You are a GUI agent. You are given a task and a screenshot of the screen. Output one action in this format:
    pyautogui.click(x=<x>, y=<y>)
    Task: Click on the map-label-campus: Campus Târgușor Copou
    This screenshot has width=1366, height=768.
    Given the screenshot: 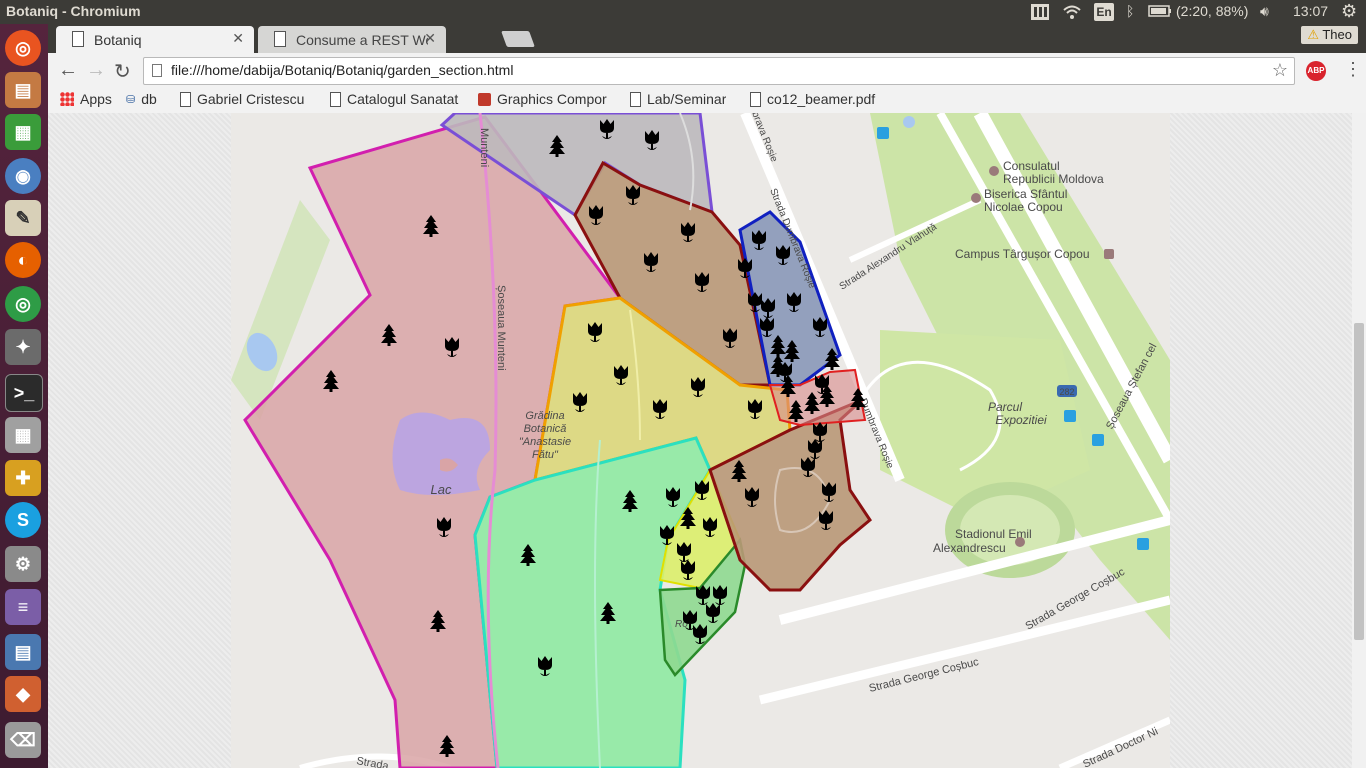 What is the action you would take?
    pyautogui.click(x=1022, y=254)
    